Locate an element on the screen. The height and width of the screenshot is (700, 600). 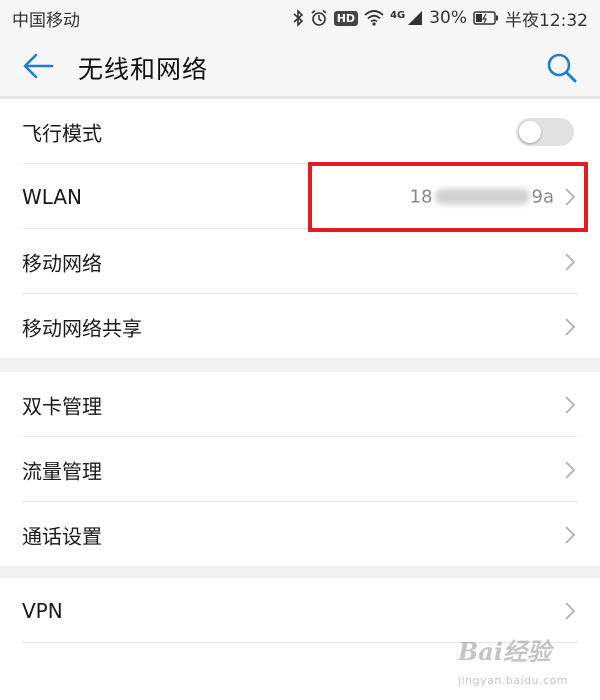
bluetooth-icon is located at coordinates (298, 18).